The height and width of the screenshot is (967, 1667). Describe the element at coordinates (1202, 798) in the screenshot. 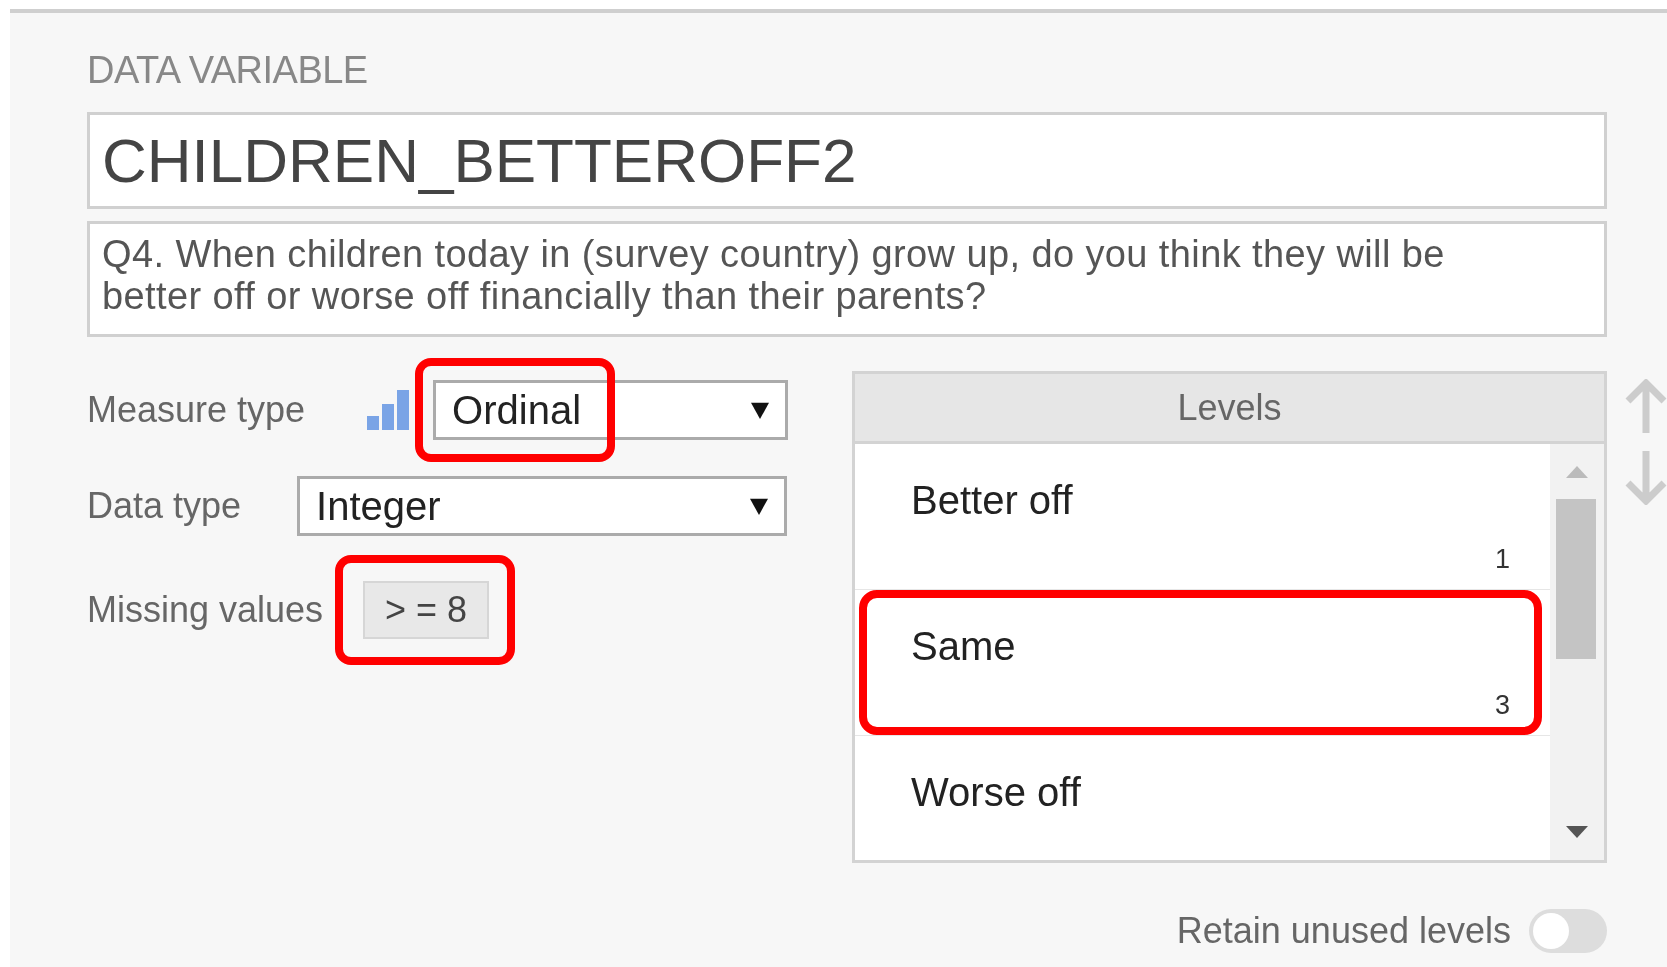

I see `level-item: Worse off` at that location.